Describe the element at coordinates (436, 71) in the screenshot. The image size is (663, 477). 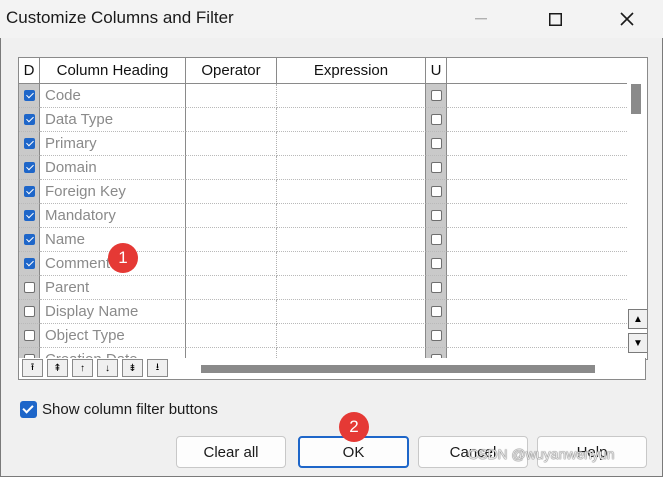
I see `header-u: U` at that location.